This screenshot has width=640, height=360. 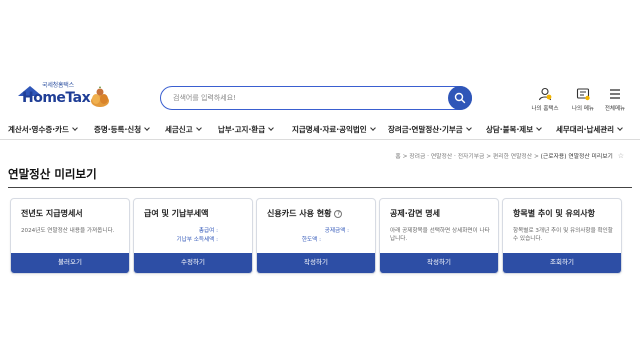 I want to click on breadcrumb-item: 편리한 연말정산, so click(x=512, y=157).